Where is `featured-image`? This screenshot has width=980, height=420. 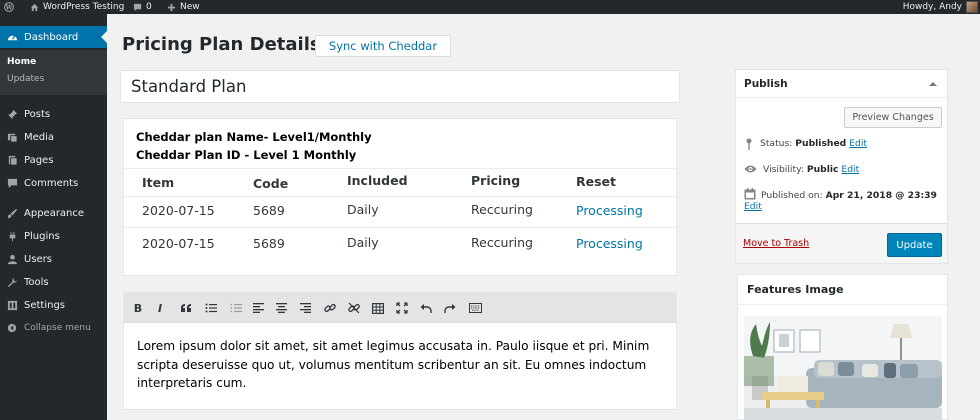
featured-image is located at coordinates (843, 368).